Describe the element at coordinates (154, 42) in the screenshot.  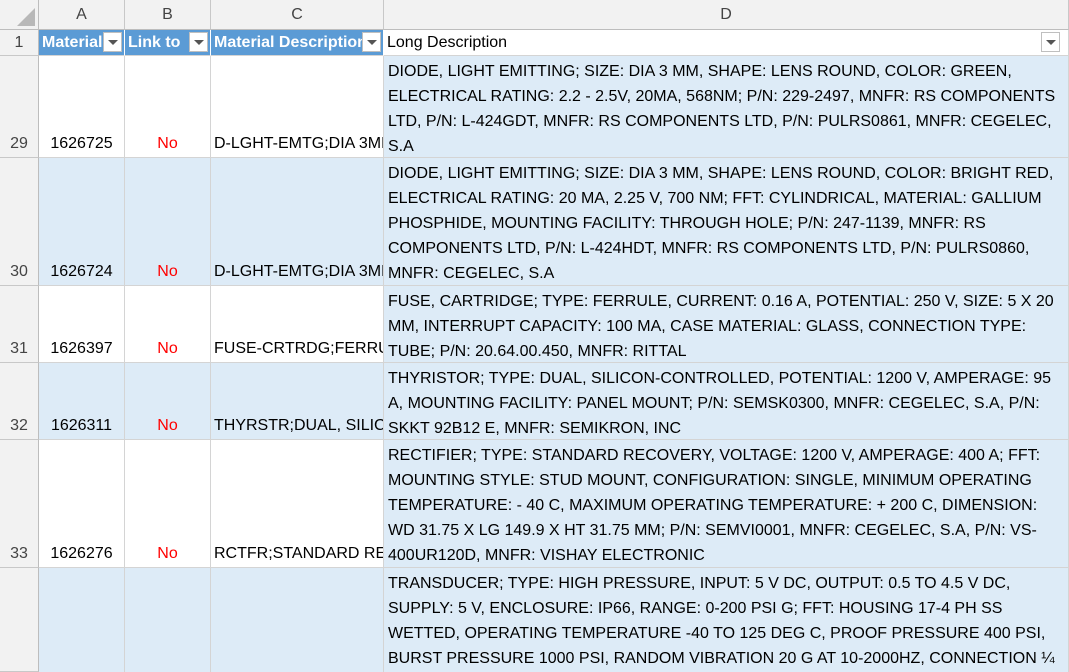
I see `header-label: Link to` at that location.